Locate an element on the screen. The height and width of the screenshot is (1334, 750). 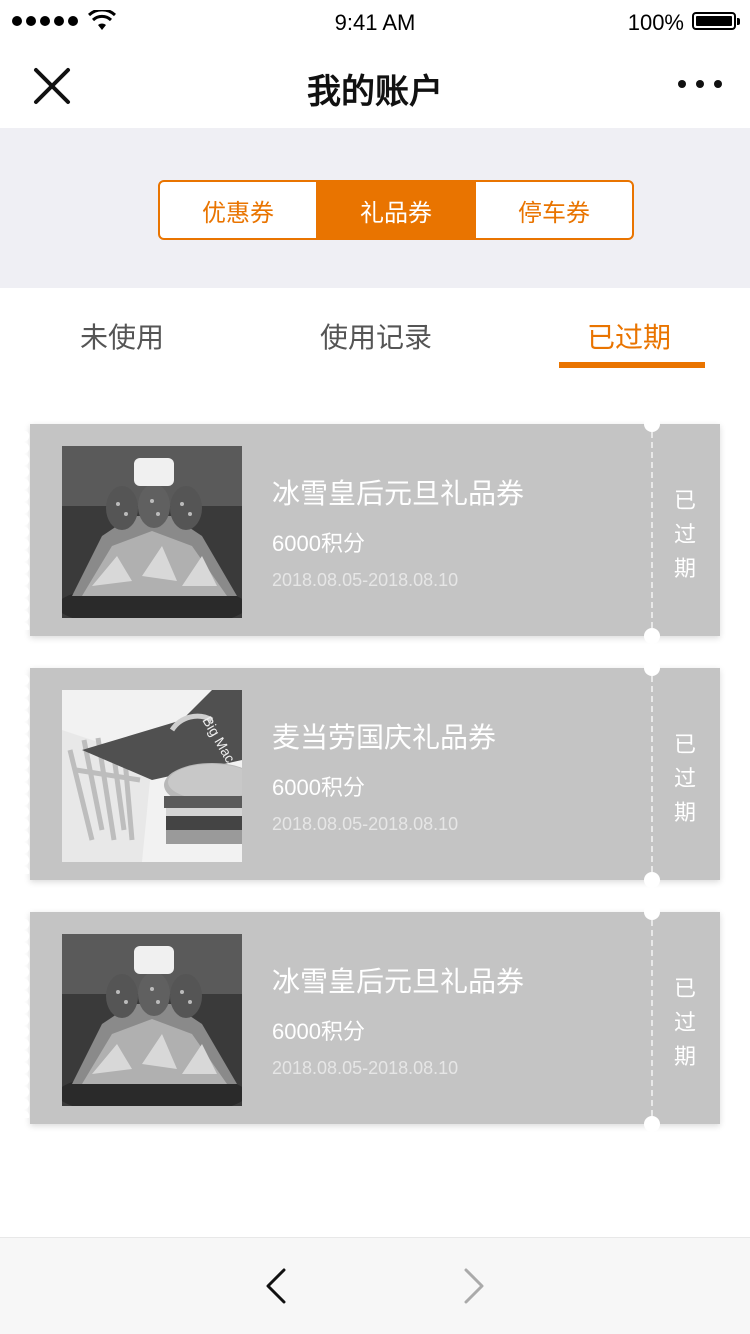
page-title: 我的账户 is located at coordinates (375, 92).